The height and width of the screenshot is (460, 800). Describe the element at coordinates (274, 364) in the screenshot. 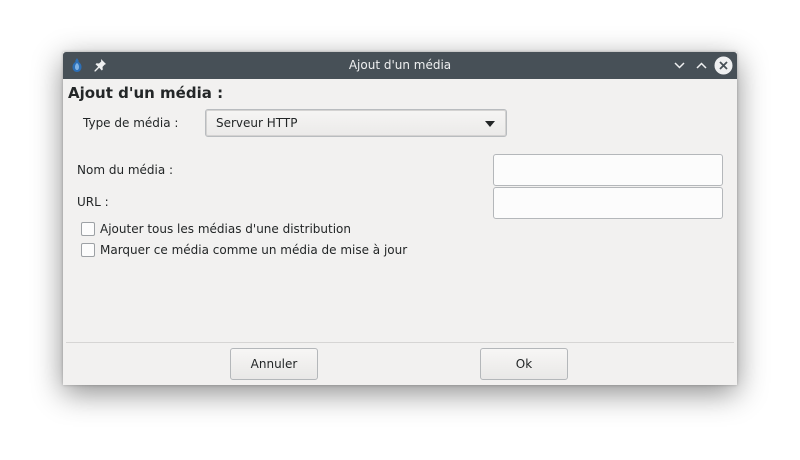

I see `cancel-button: Annuler` at that location.